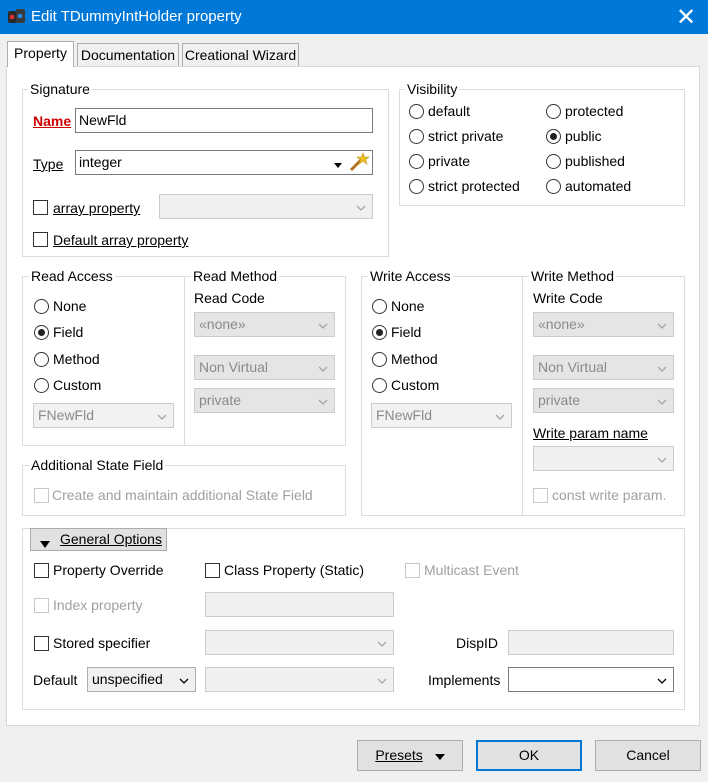 This screenshot has height=782, width=708. What do you see at coordinates (412, 570) in the screenshot?
I see `multicast-event-checkbox` at bounding box center [412, 570].